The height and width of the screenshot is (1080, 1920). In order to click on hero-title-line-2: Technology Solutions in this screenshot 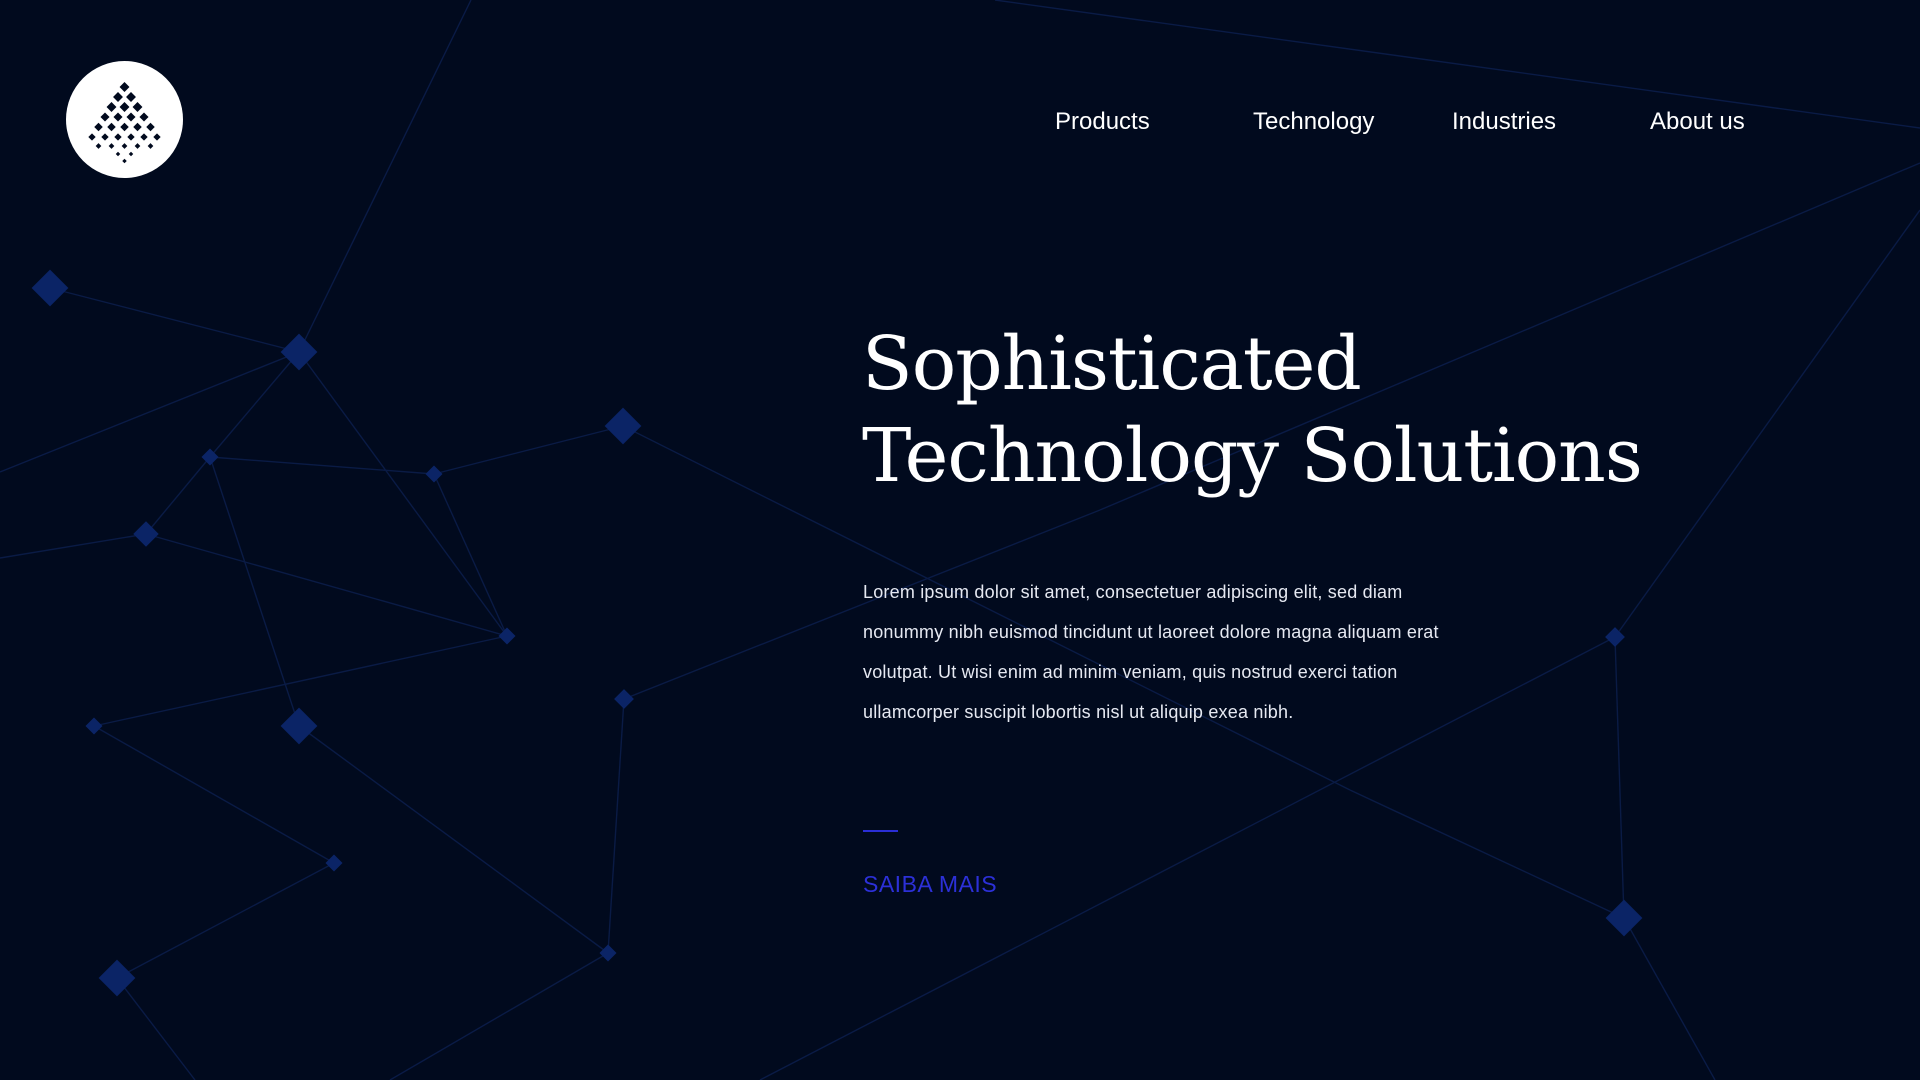, I will do `click(1252, 456)`.